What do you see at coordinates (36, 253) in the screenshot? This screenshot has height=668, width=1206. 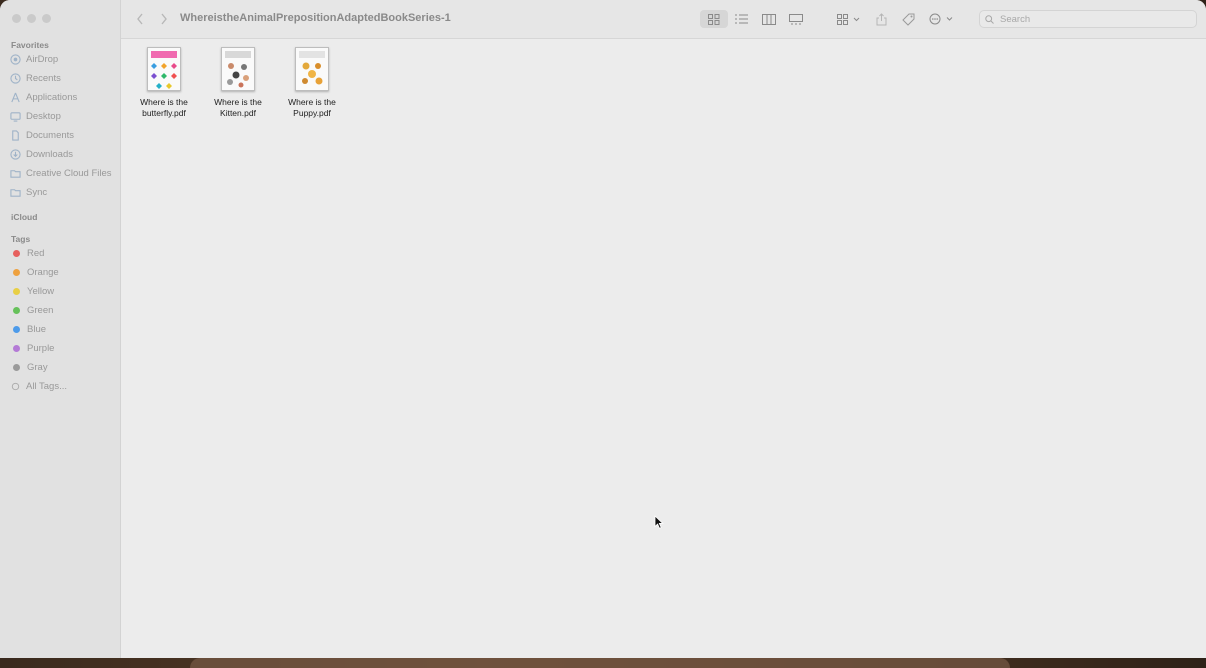 I see `sidebar-item-label: Red` at bounding box center [36, 253].